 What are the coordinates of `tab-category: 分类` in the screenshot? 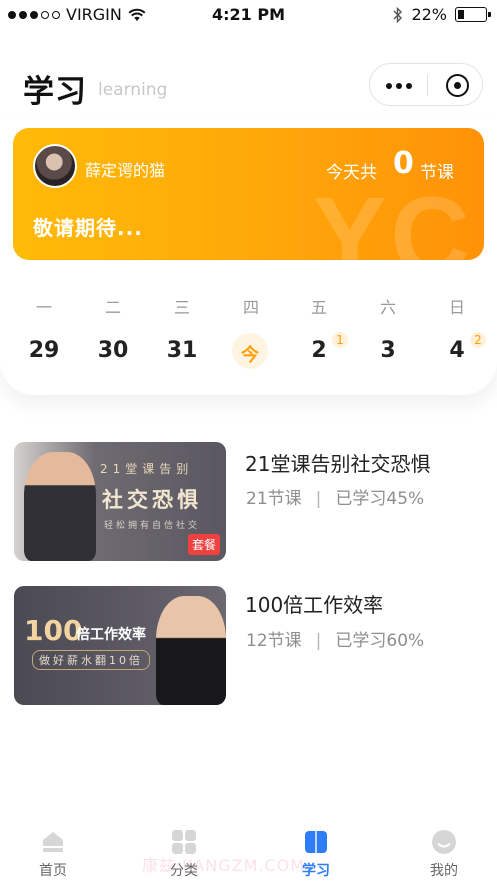 It's located at (184, 851).